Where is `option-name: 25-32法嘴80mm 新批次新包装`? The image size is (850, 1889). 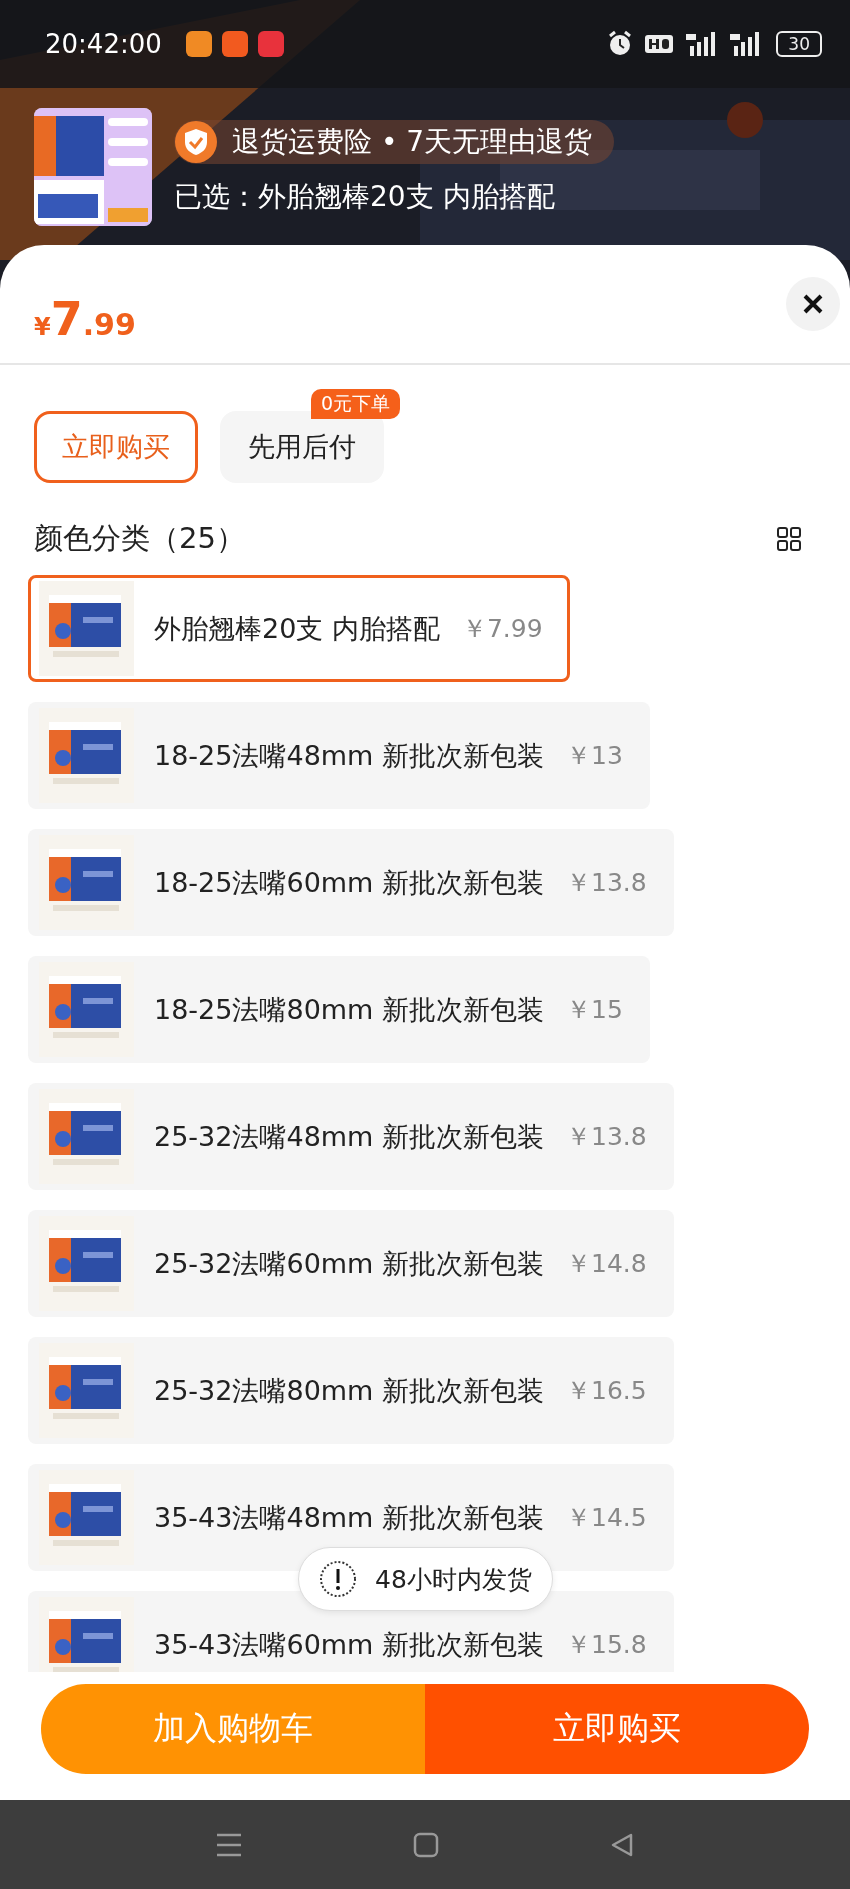
option-name: 25-32法嘴80mm 新批次新包装 is located at coordinates (349, 1390).